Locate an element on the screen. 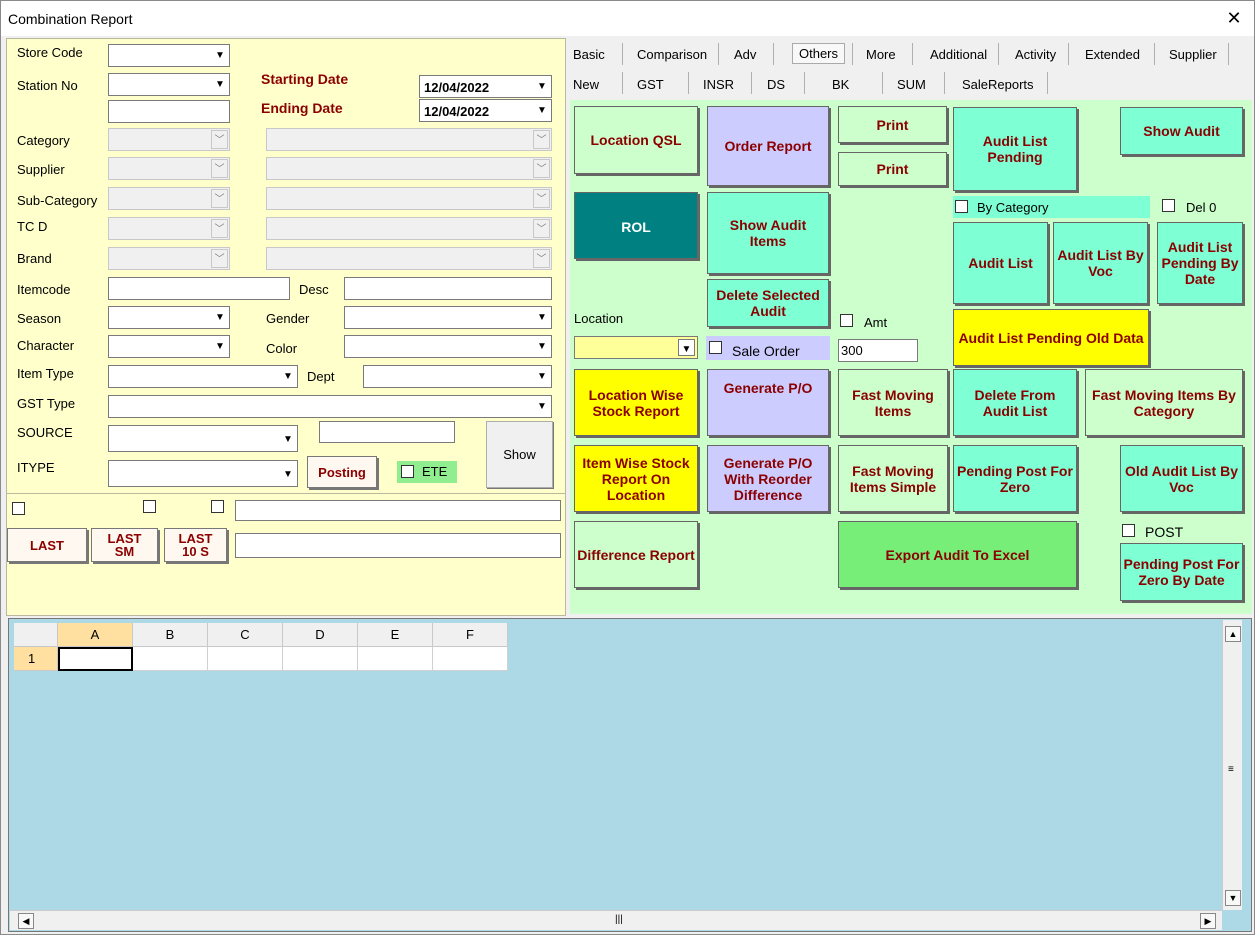 Image resolution: width=1255 pixels, height=935 pixels. vertical-scrollbar: ▲ ≡ ▼ is located at coordinates (1232, 765).